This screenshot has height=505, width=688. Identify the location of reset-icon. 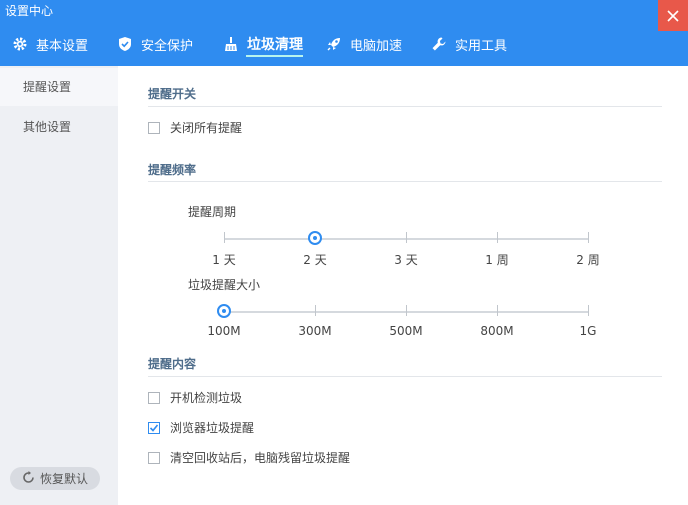
(28, 478).